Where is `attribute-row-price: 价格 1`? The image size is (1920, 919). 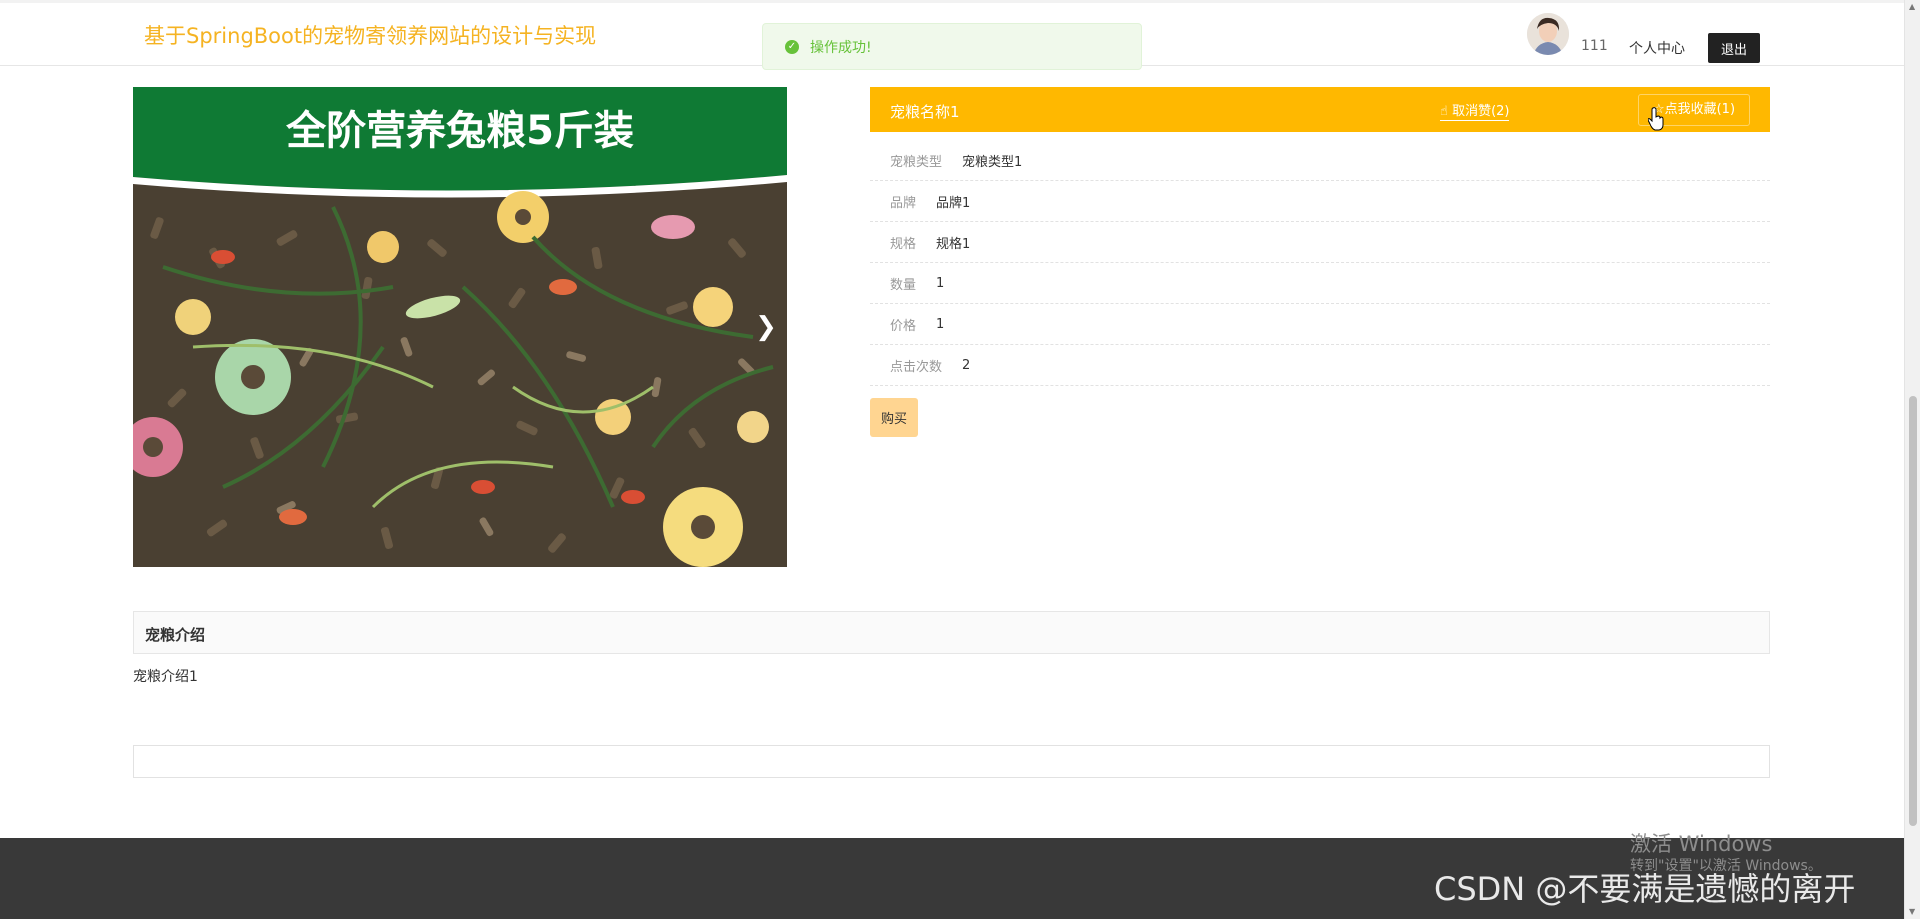
attribute-row-price: 价格 1 is located at coordinates (1320, 324).